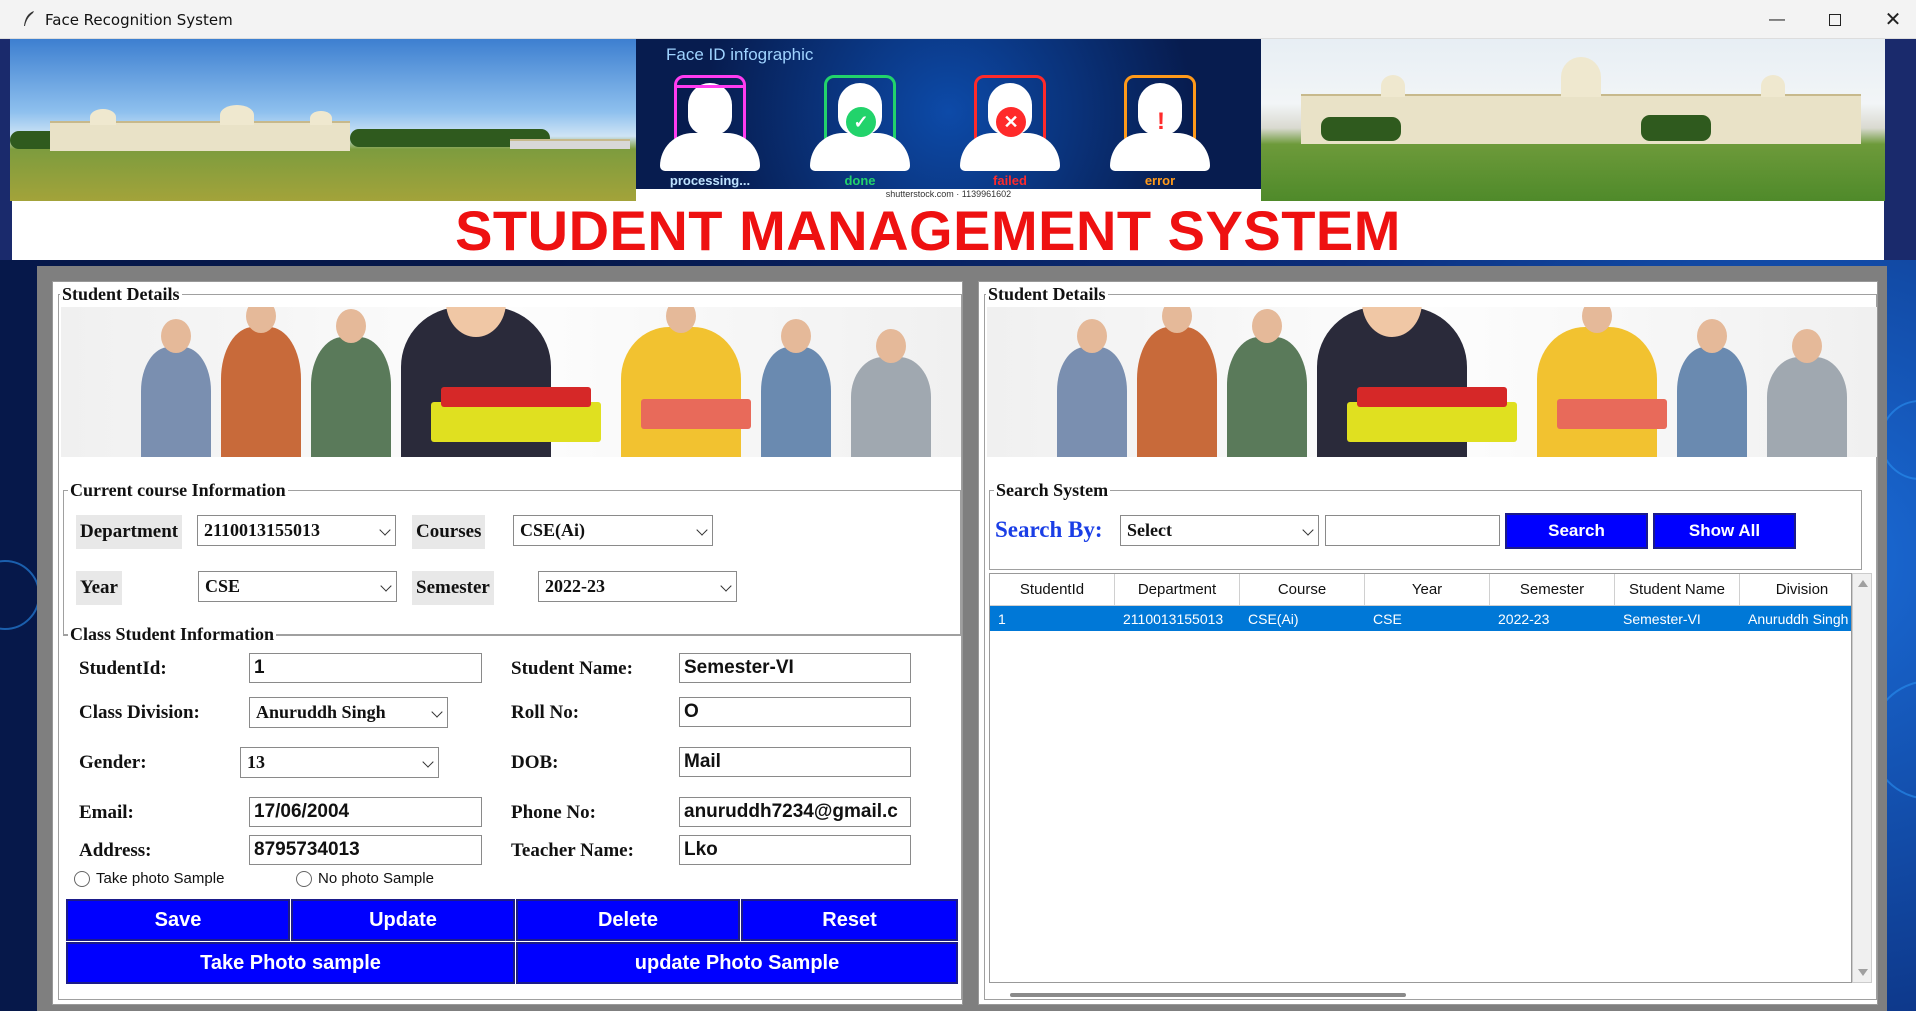 Image resolution: width=1916 pixels, height=1011 pixels. Describe the element at coordinates (339, 762) in the screenshot. I see `gender-select: 13` at that location.